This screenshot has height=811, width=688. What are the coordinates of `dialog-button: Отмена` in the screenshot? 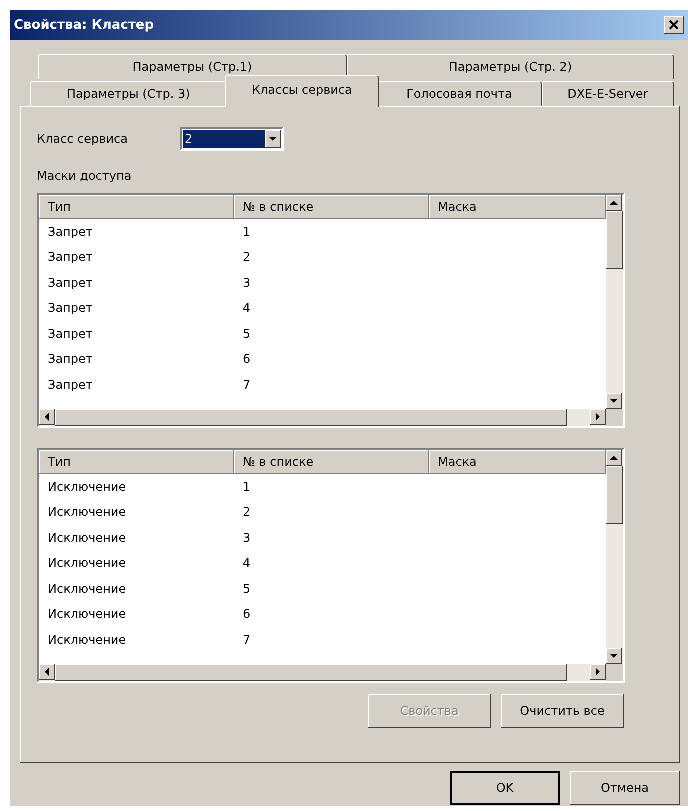 It's located at (625, 788).